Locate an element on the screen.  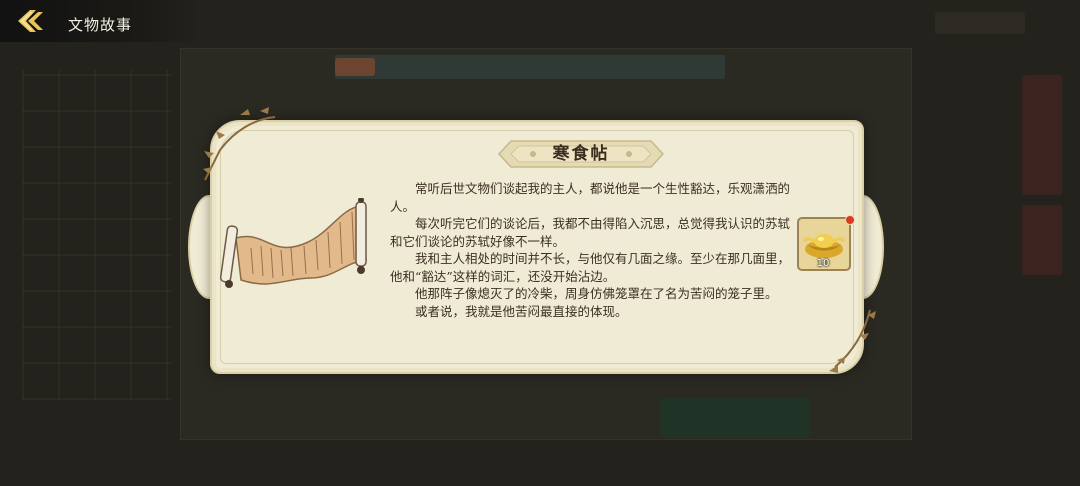
page-title: 文物故事 is located at coordinates (100, 25).